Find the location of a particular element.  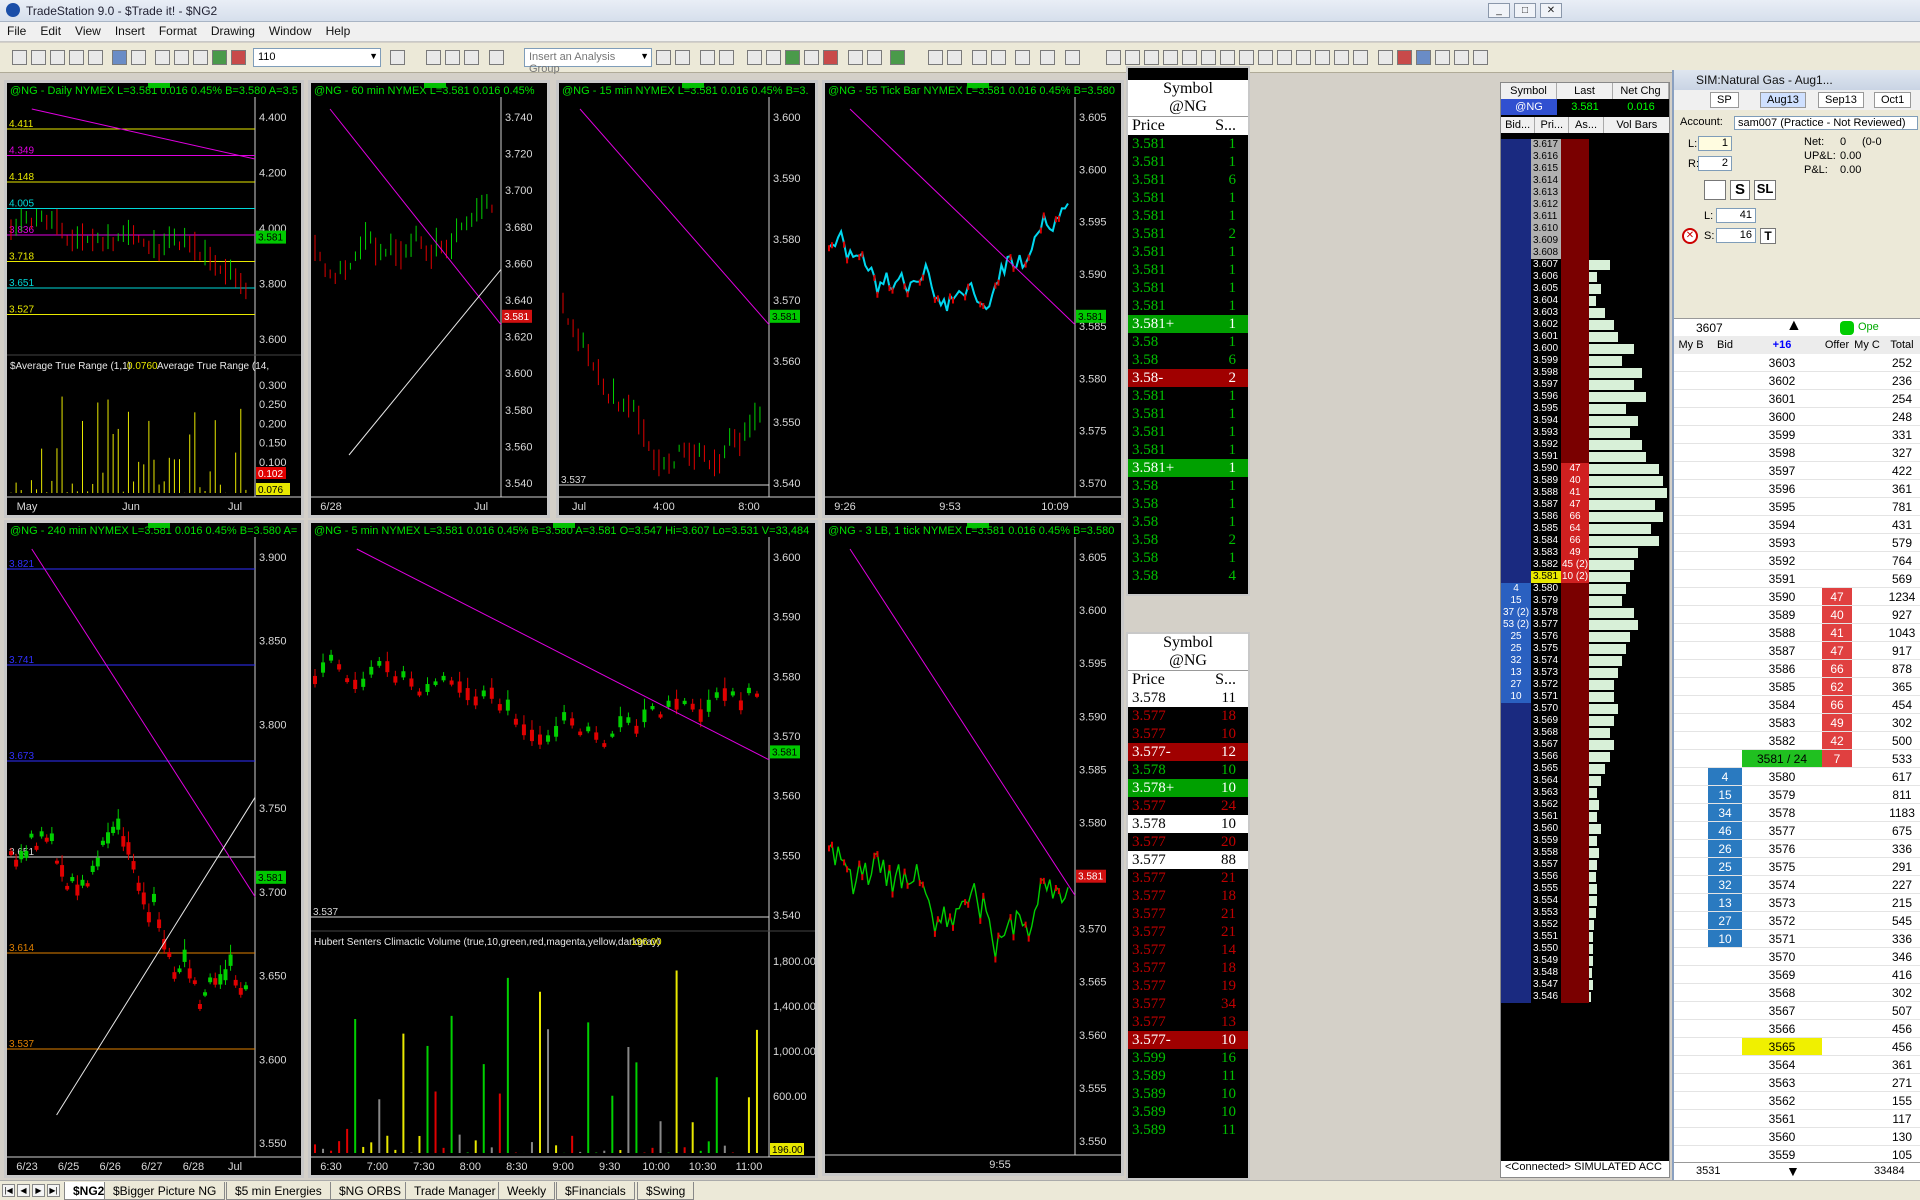

ladder-price: 3580 is located at coordinates (1782, 776).